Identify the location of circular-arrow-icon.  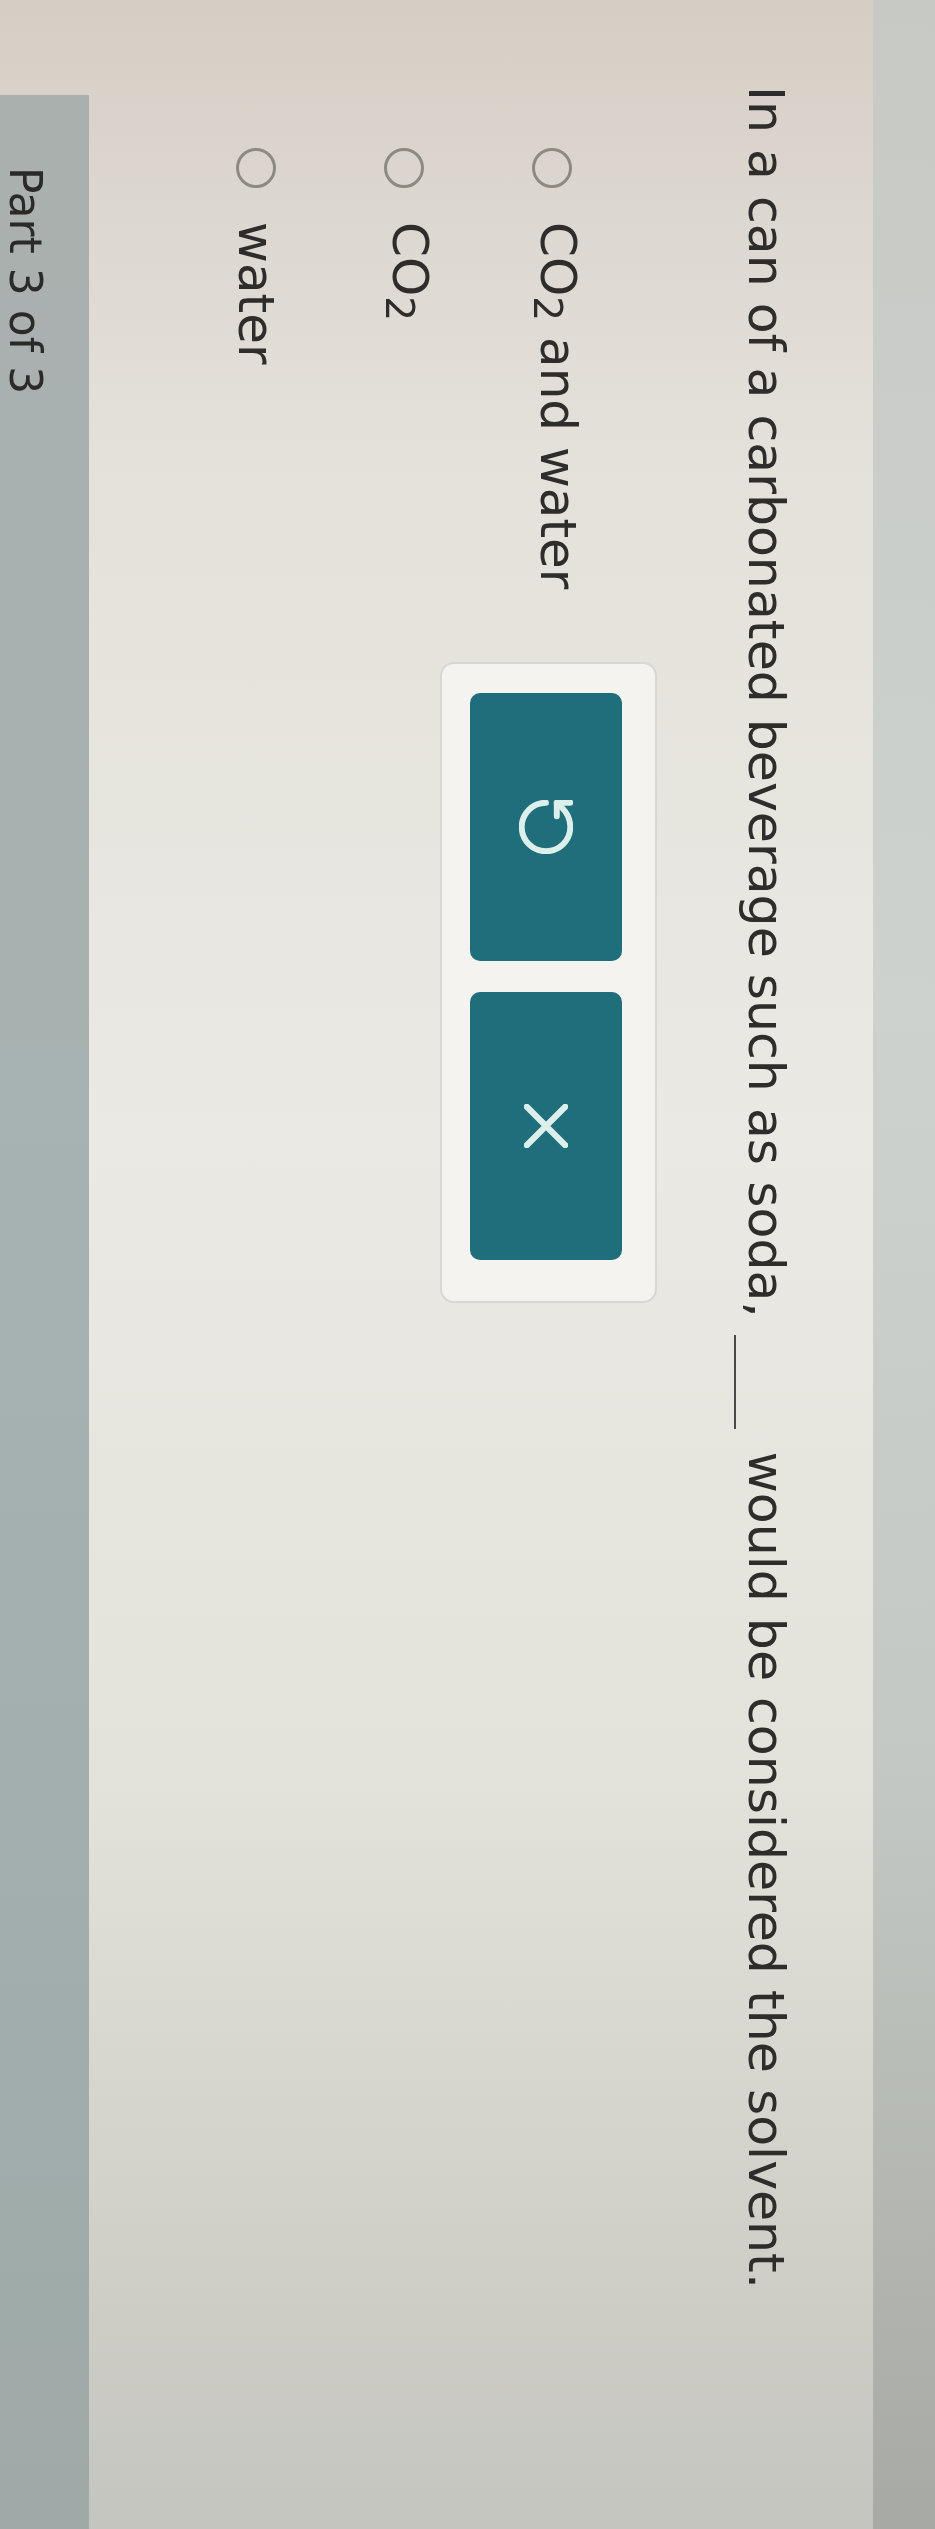
(546, 827).